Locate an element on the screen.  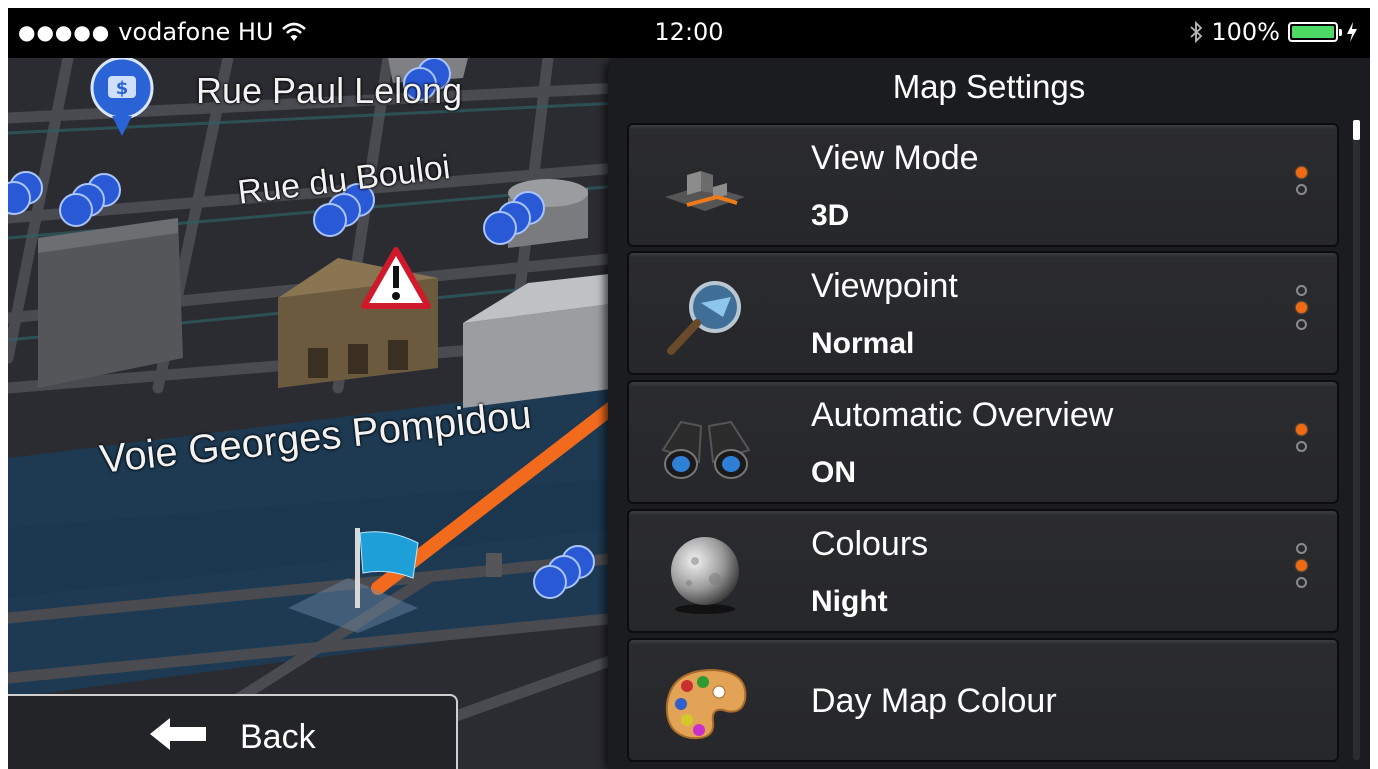
battery-percentage: 100% is located at coordinates (1245, 32).